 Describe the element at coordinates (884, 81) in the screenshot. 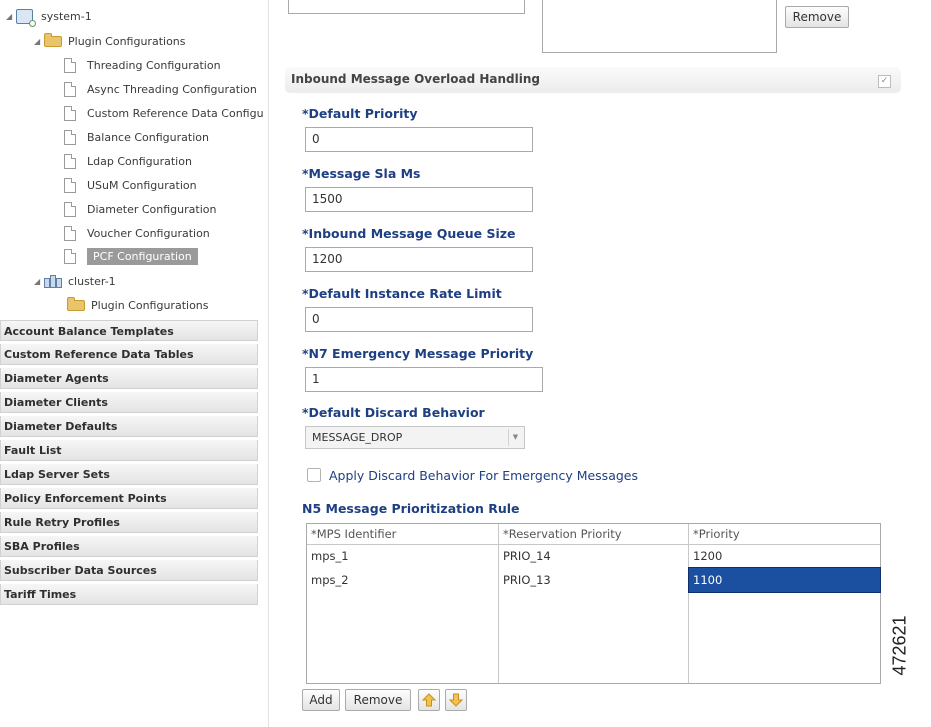

I see `section-enable-checkbox: ✓` at that location.